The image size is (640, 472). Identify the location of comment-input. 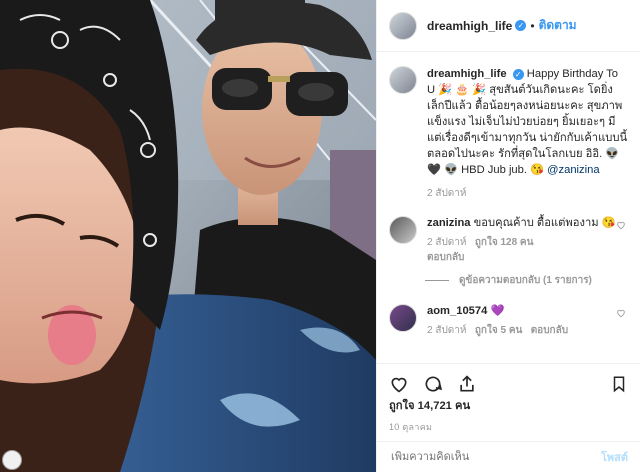
(495, 457).